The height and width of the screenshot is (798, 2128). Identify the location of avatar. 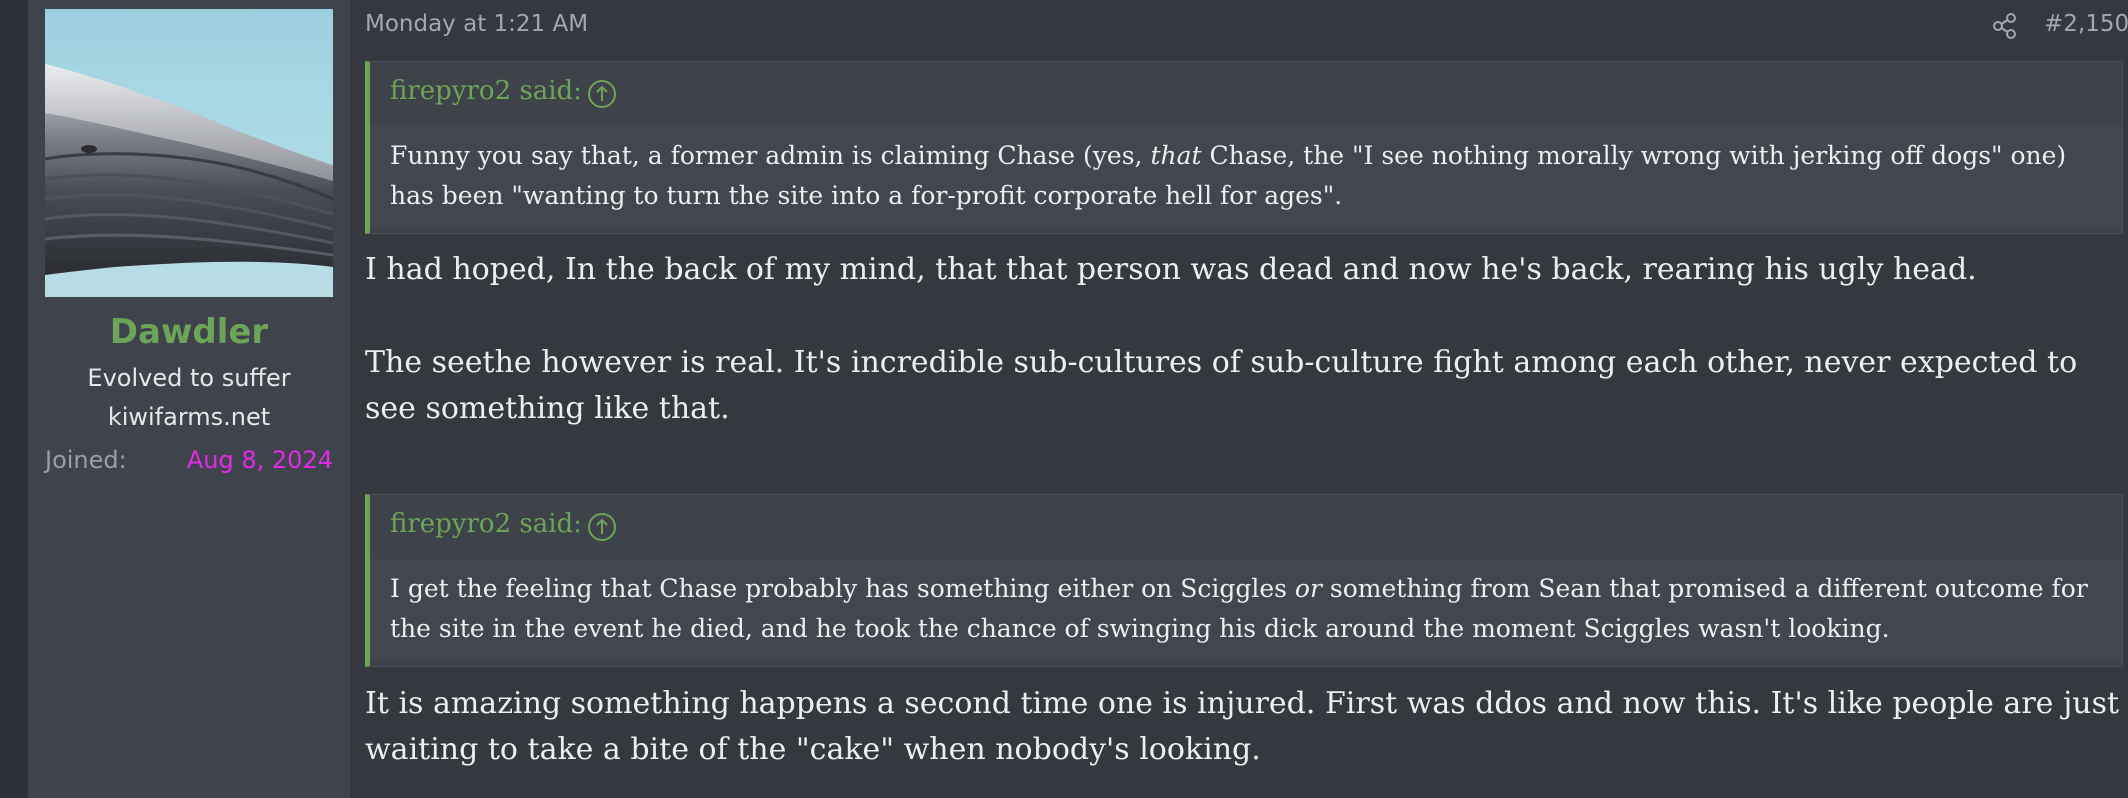
(189, 153).